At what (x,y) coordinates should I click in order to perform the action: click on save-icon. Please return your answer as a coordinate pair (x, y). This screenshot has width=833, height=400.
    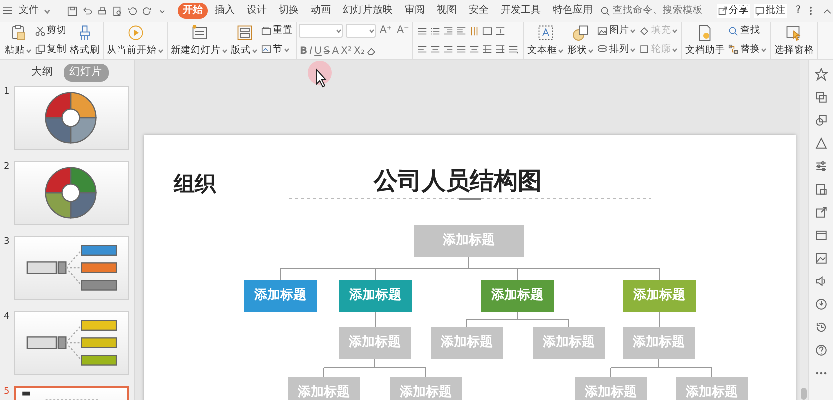
    Looking at the image, I should click on (72, 11).